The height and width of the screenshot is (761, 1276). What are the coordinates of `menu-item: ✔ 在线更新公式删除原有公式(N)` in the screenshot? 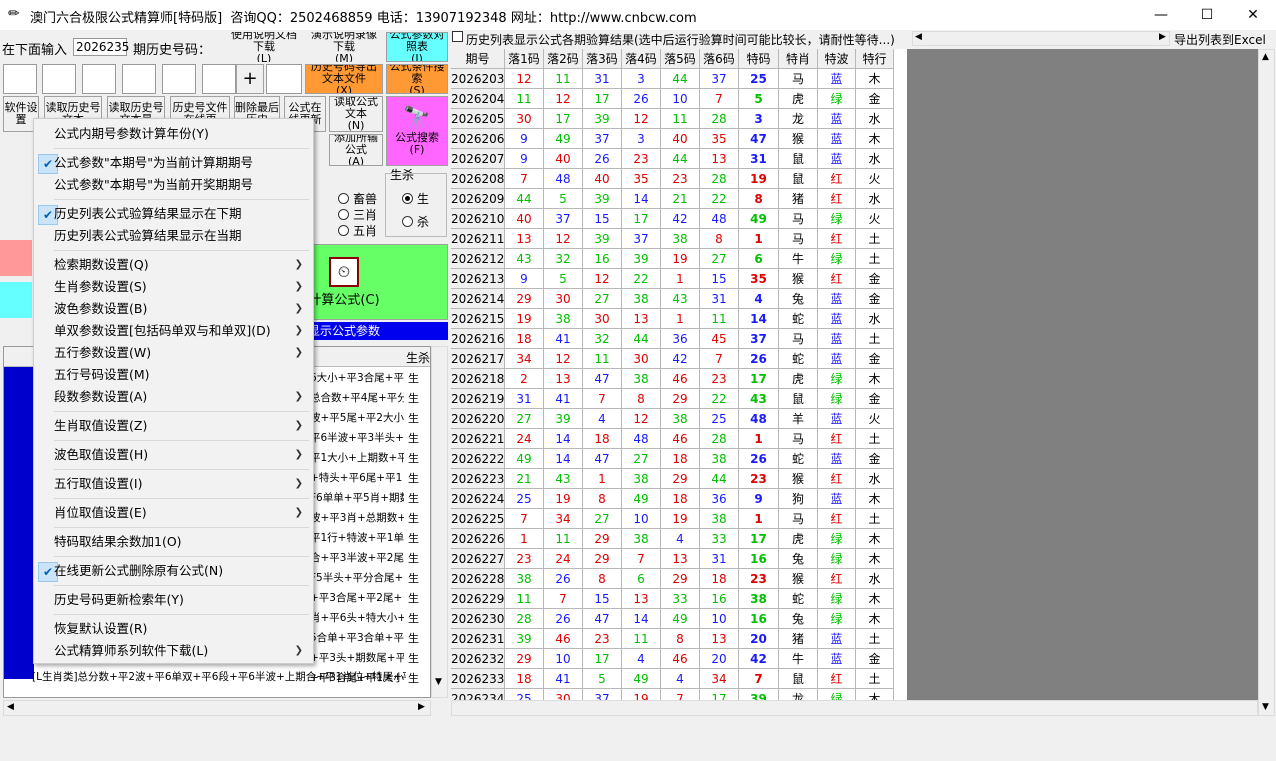 It's located at (173, 571).